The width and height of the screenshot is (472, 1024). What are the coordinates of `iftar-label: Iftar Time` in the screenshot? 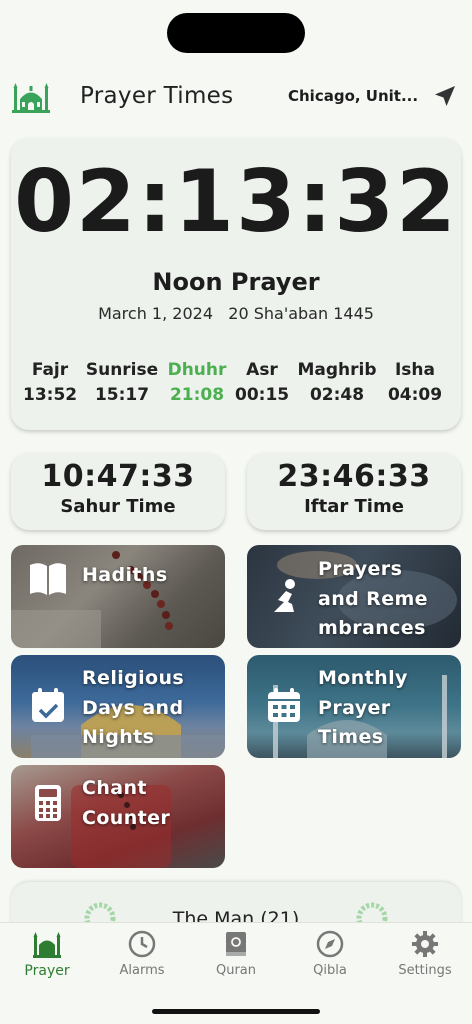 It's located at (354, 506).